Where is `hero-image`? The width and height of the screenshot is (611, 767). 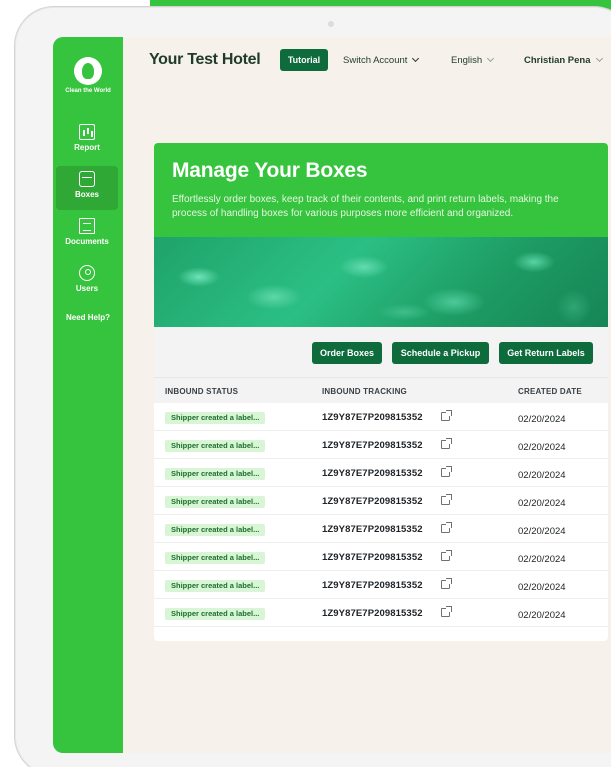
hero-image is located at coordinates (381, 282).